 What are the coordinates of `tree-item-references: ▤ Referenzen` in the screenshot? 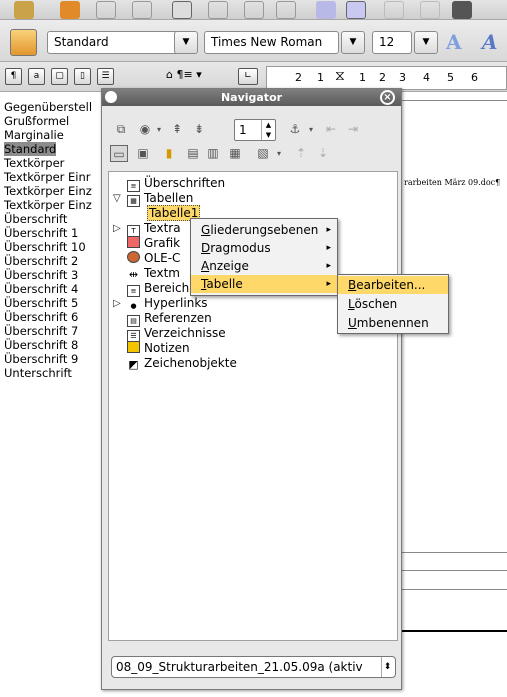 It's located at (169, 319).